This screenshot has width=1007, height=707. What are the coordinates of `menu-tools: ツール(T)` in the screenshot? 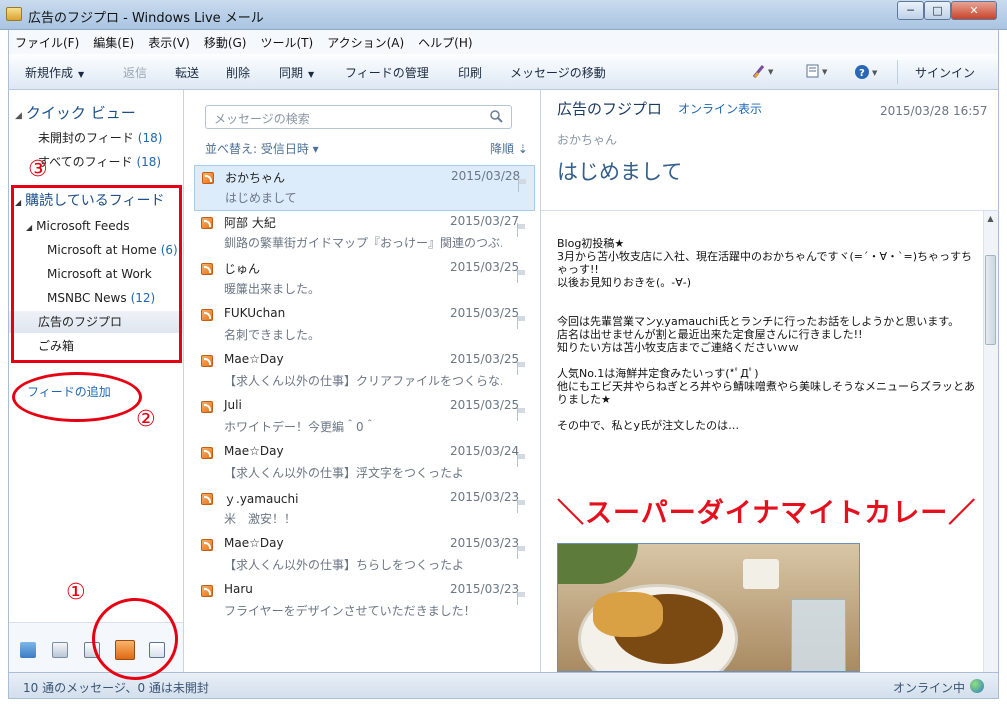 It's located at (286, 42).